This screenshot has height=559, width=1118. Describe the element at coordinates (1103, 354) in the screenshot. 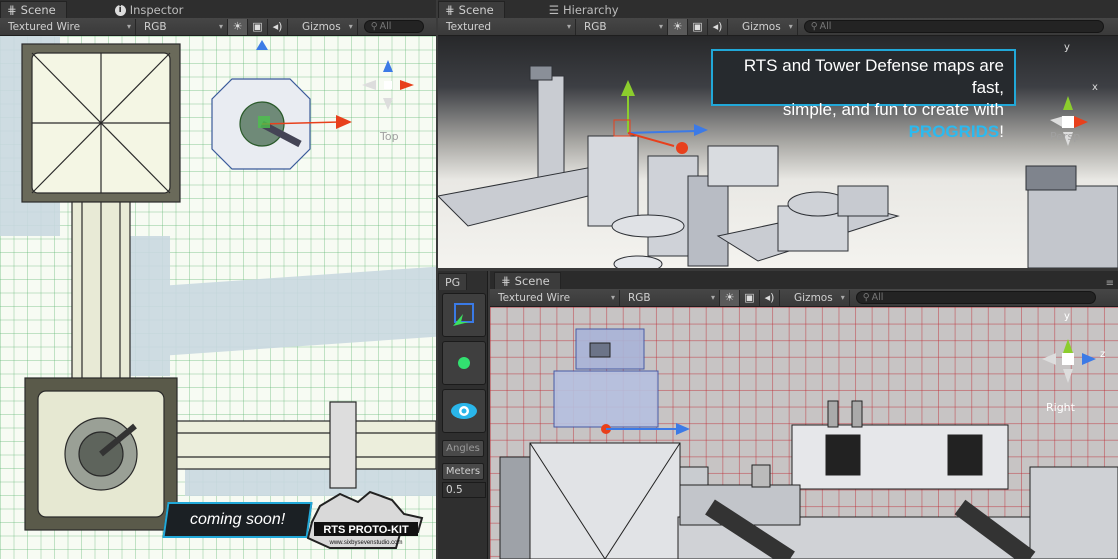

I see `axis-z-label-right: z` at that location.